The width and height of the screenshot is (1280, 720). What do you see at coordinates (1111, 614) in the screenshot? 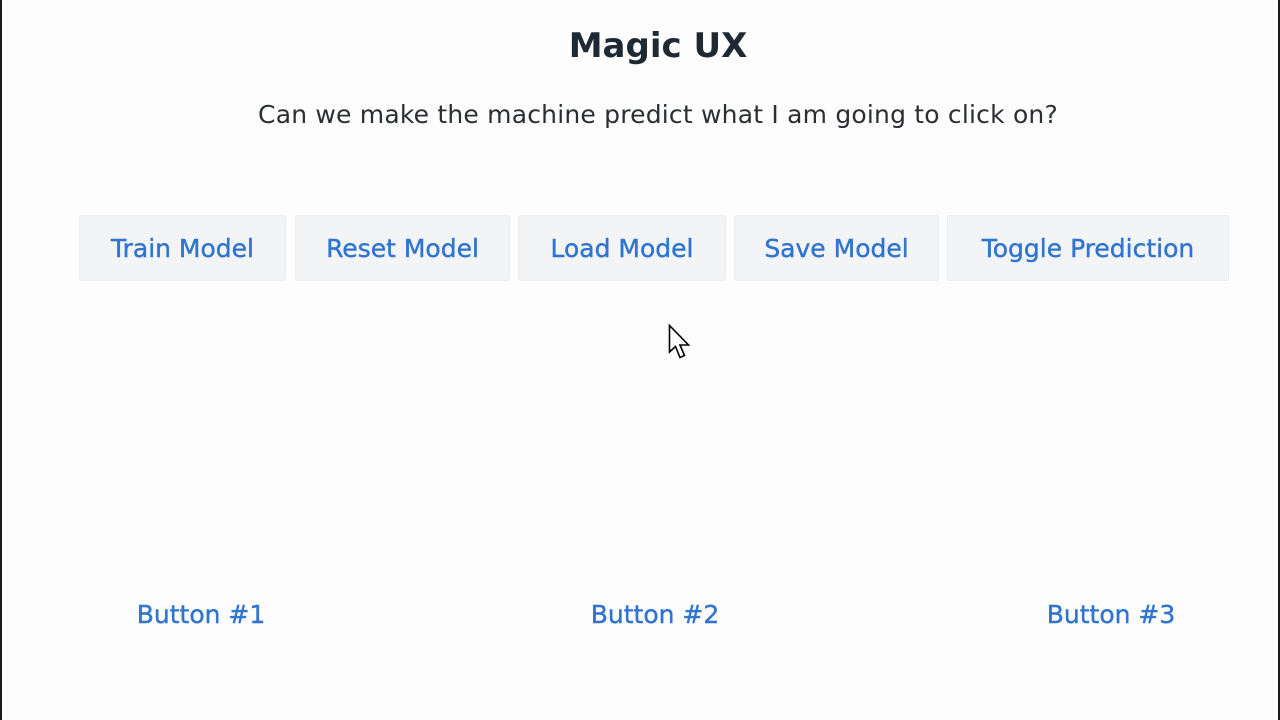
I see `target-button-3: Button #3` at bounding box center [1111, 614].